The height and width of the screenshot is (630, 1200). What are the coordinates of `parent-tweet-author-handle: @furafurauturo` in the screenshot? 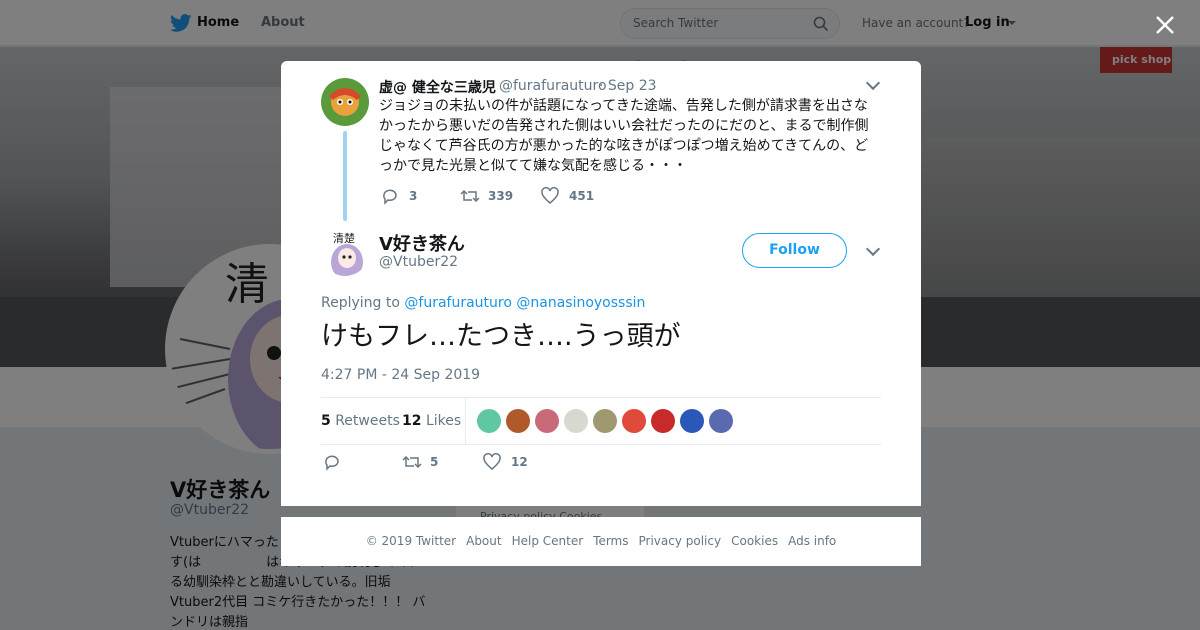 It's located at (553, 86).